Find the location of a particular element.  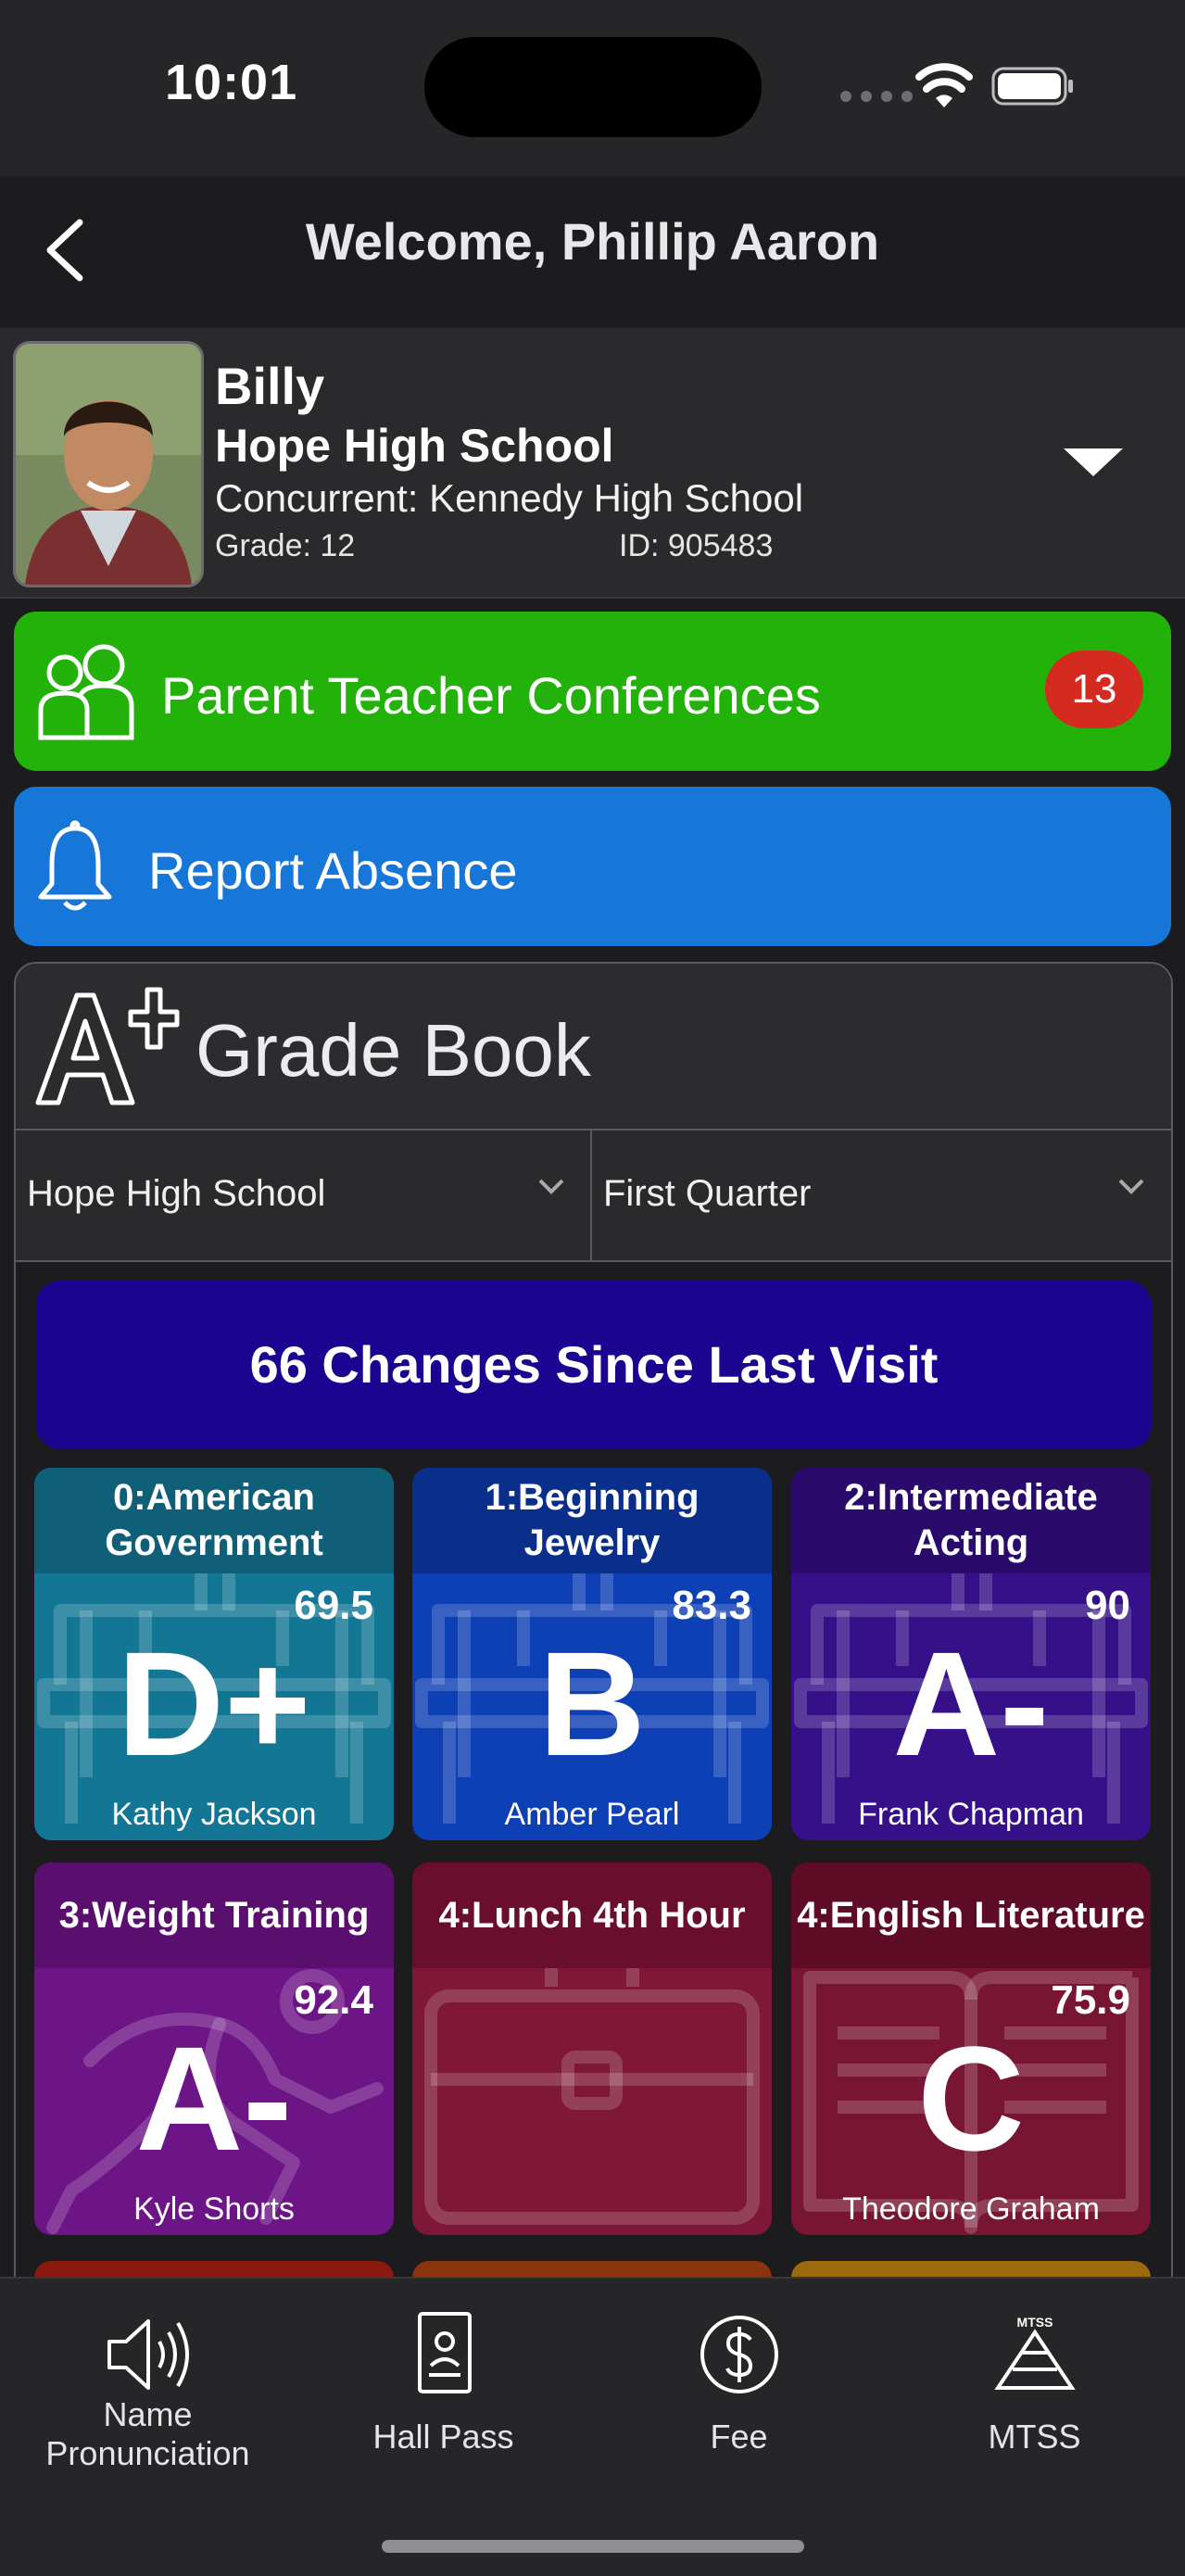

class-teacher: Kyle Shorts is located at coordinates (214, 2209).